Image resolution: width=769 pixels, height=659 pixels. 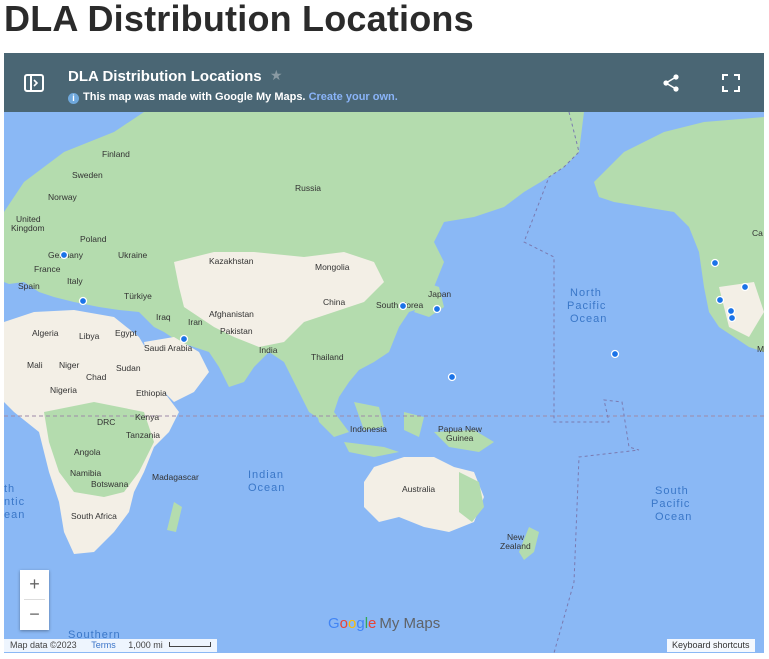 I want to click on label-mongolia: Mongolia, so click(x=332, y=267).